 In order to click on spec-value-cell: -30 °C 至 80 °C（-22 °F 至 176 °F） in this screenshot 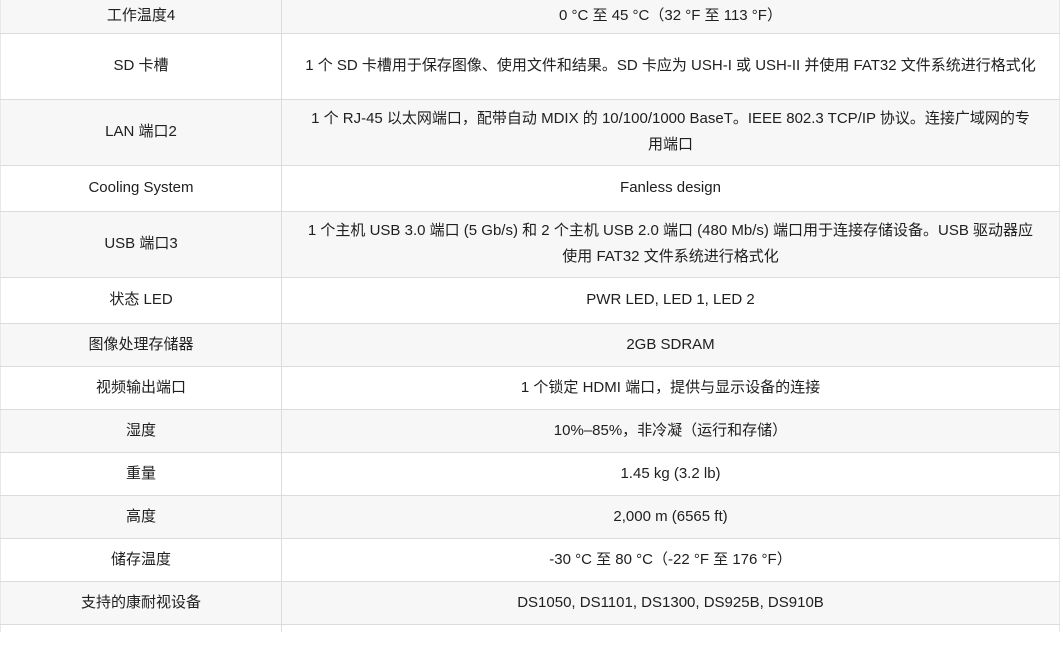, I will do `click(670, 559)`.